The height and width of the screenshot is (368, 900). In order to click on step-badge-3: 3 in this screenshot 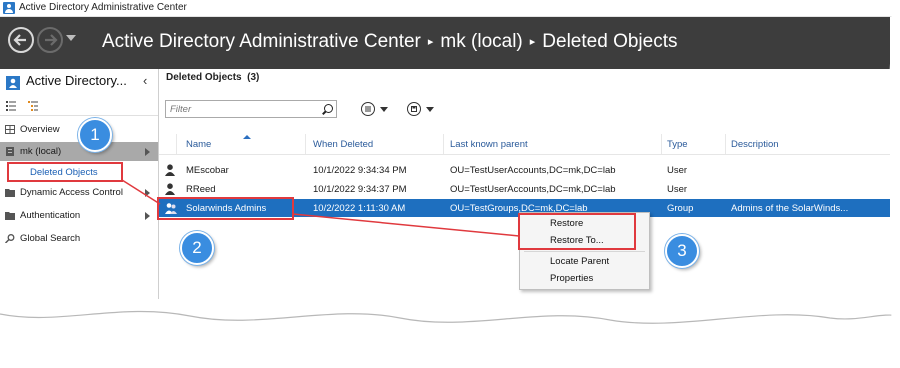, I will do `click(682, 251)`.